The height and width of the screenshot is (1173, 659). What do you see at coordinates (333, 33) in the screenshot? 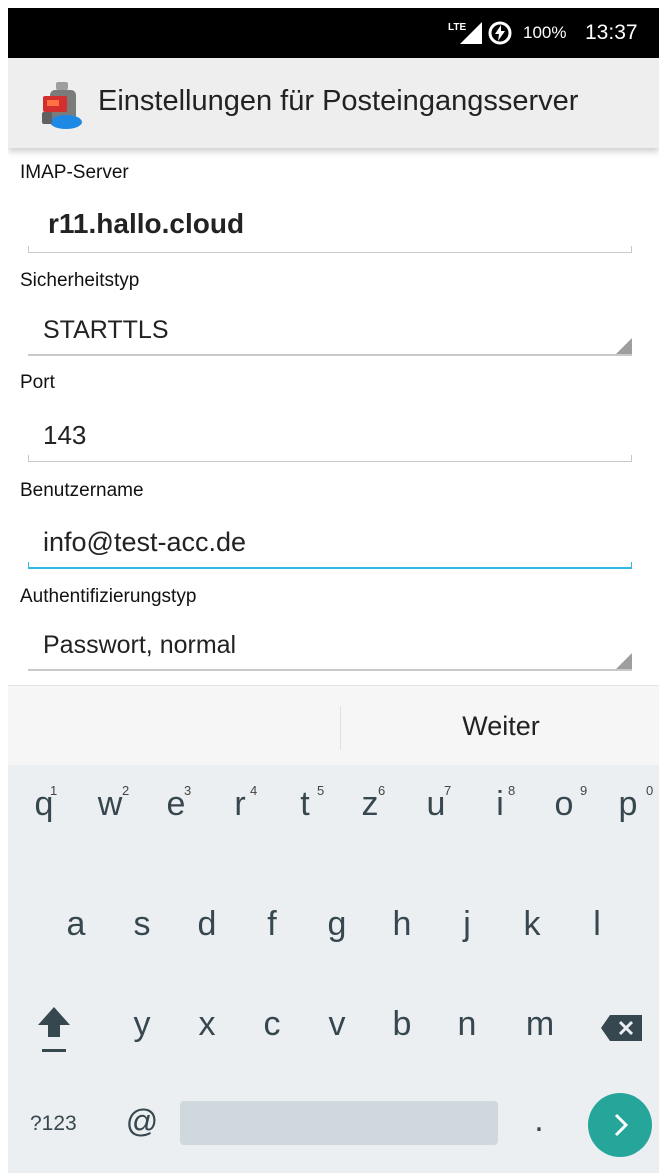
I see `status-bar: LTE 100% 13:37` at bounding box center [333, 33].